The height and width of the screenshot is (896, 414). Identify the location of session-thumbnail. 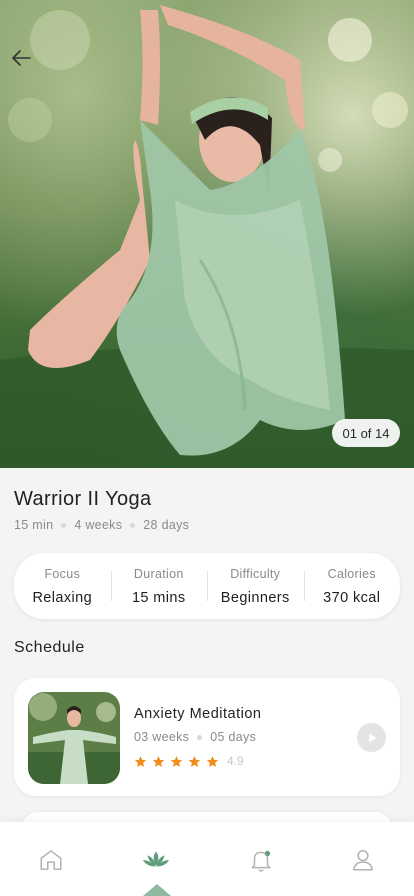
(74, 738).